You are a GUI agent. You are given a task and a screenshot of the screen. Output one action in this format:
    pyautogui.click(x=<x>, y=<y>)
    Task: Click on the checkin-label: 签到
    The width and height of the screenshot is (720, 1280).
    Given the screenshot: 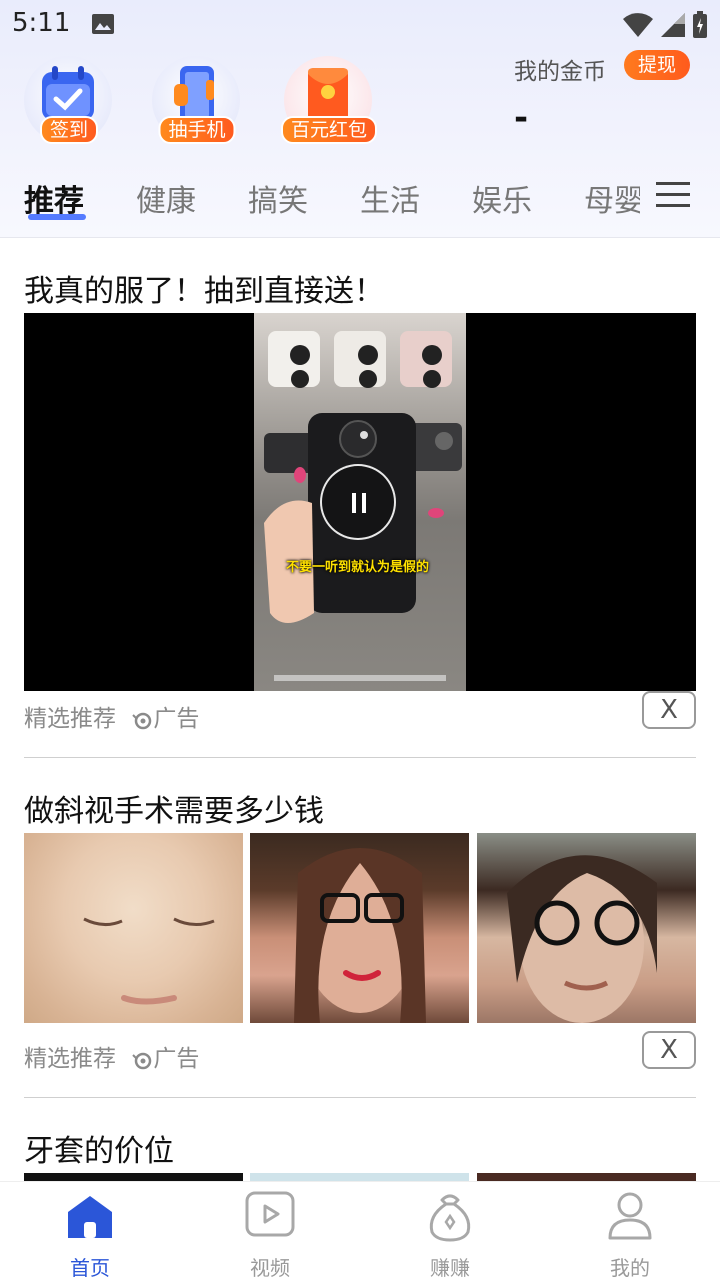 What is the action you would take?
    pyautogui.click(x=69, y=130)
    